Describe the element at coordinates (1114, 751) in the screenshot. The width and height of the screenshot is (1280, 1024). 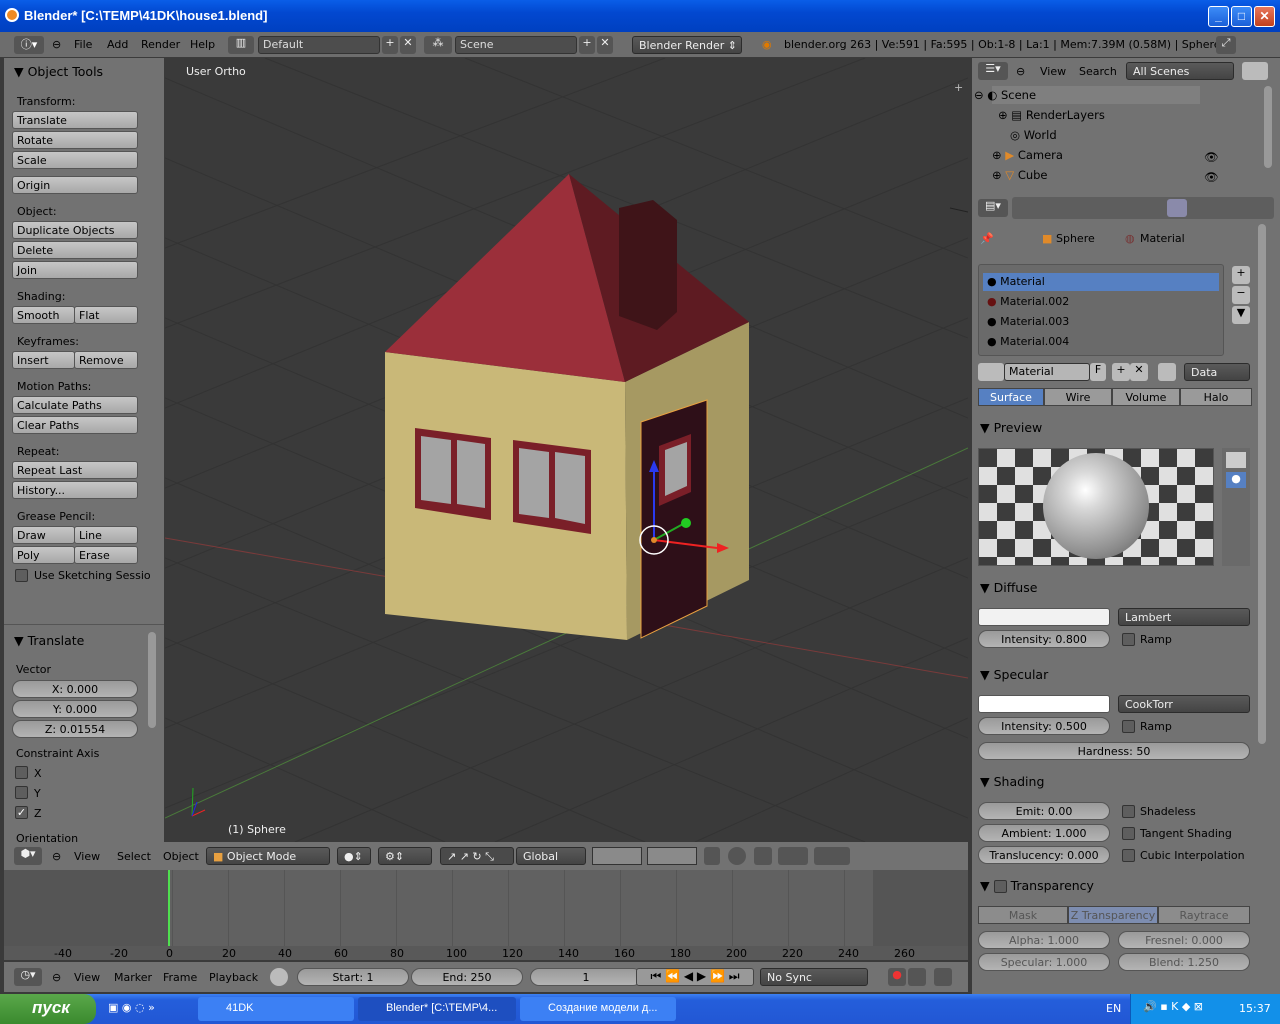
I see `hardness-field: Hardness: 50` at that location.